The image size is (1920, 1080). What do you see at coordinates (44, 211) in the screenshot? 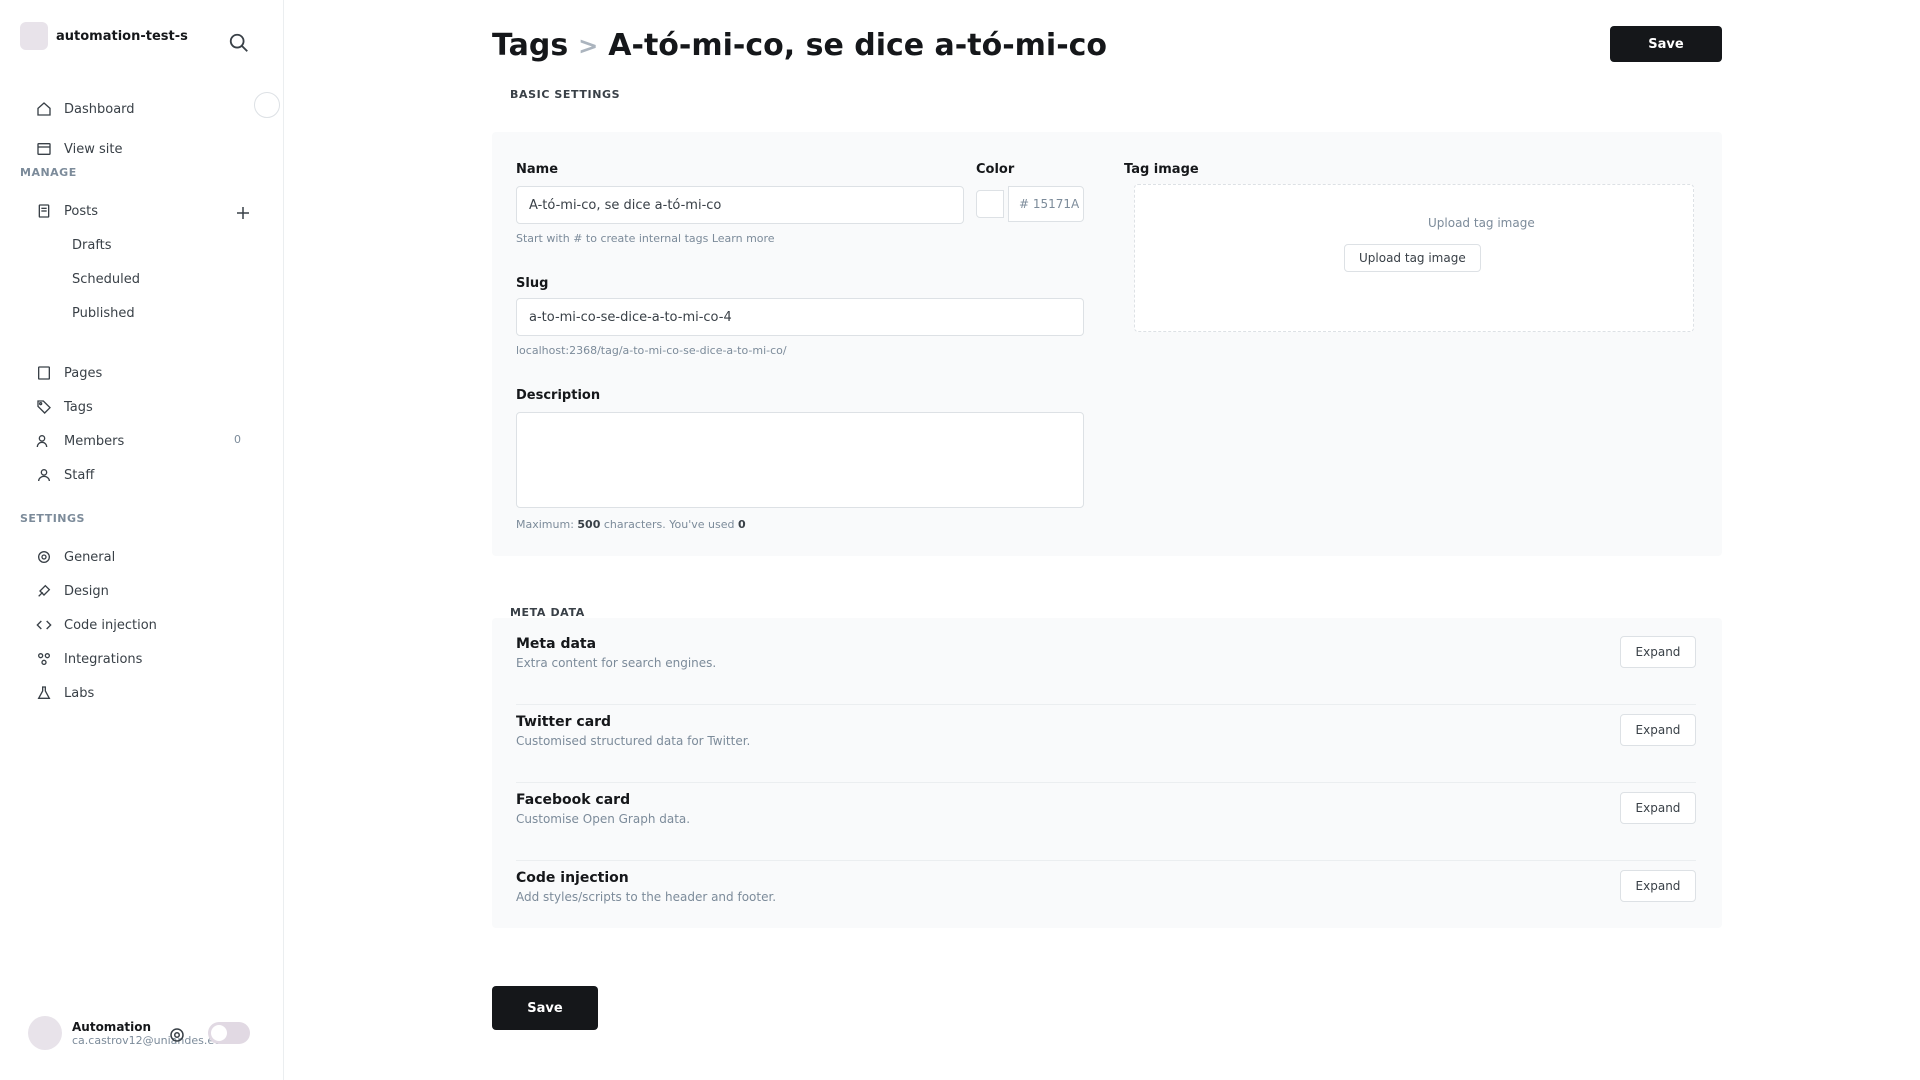
I see `document-icon` at bounding box center [44, 211].